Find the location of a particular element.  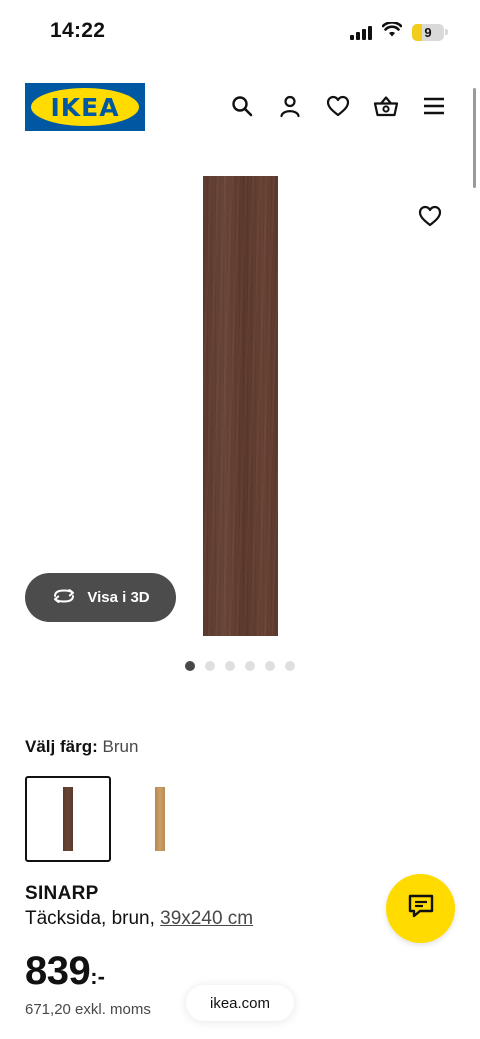

product-description: Täcksida, brun, 39x240 cm is located at coordinates (139, 919).